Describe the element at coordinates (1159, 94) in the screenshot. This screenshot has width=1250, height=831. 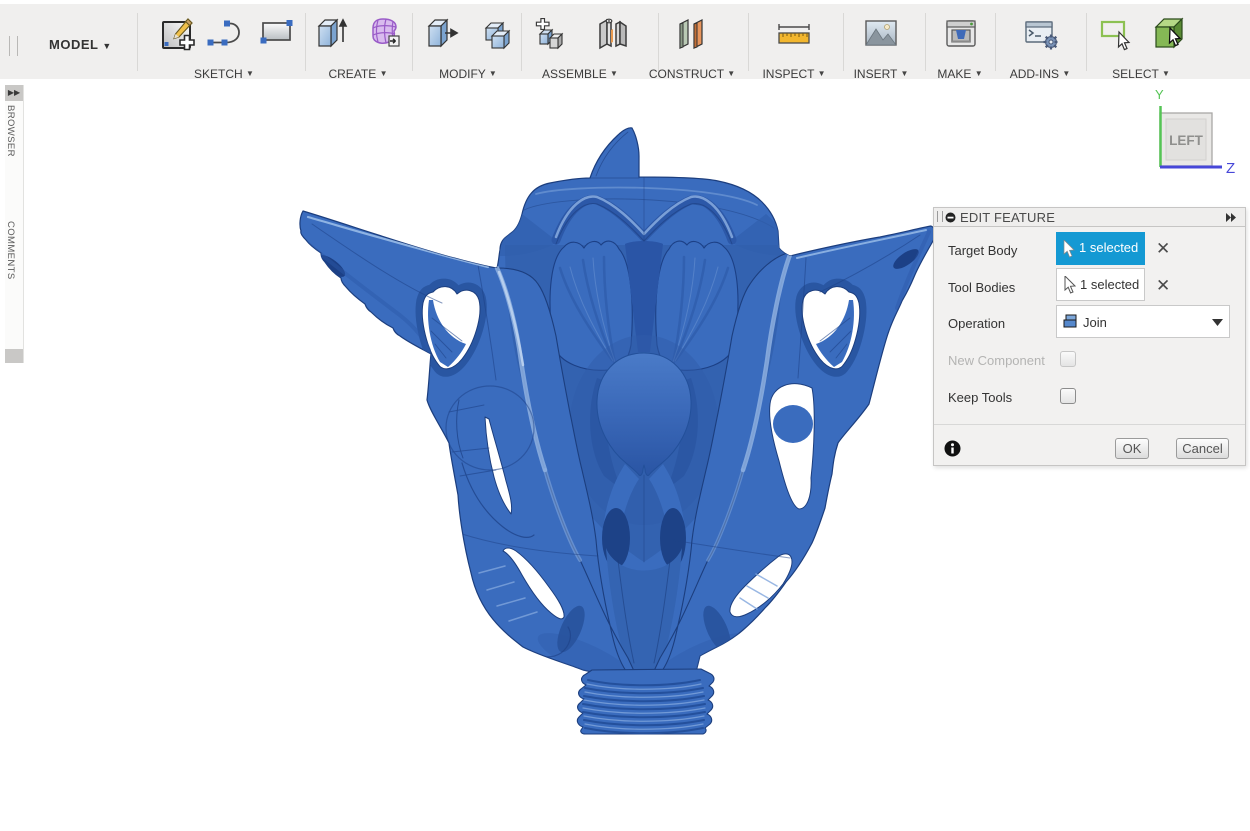
I see `svg-text: Y` at that location.